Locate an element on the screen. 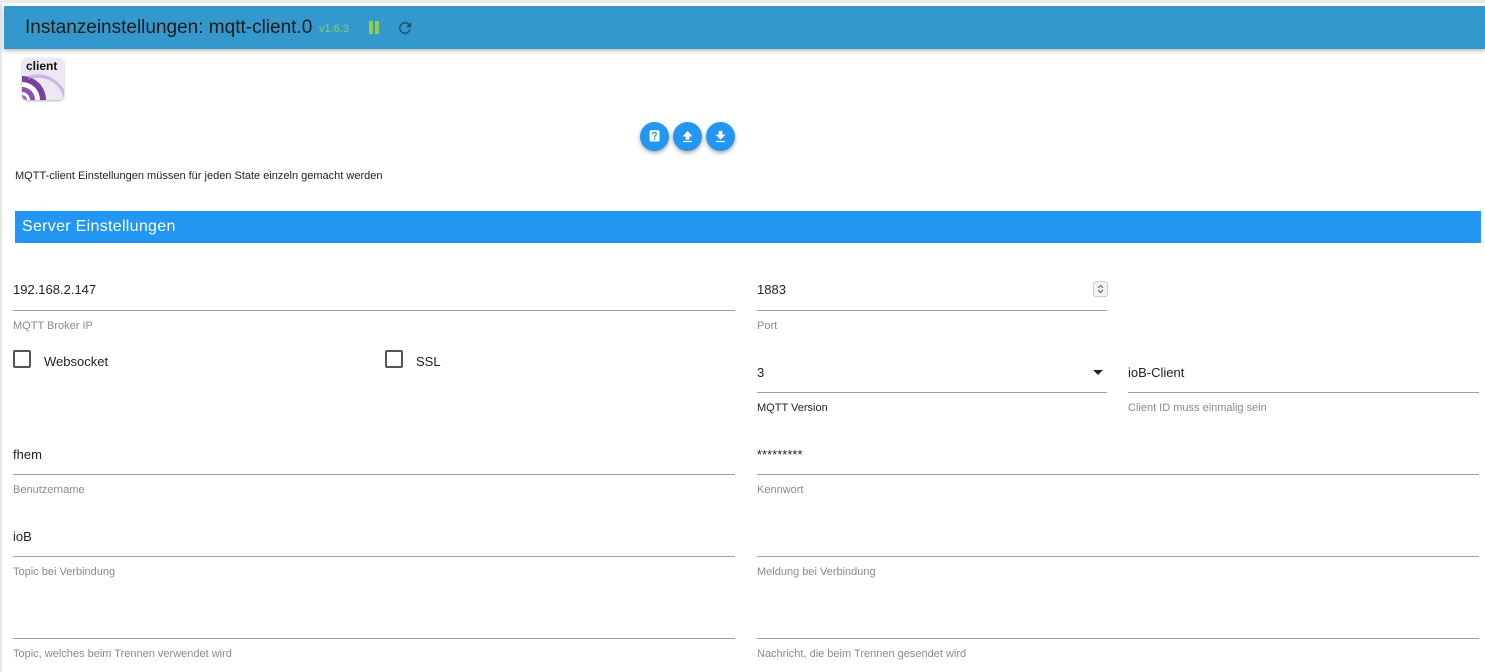  version-badge: v1.6.3 is located at coordinates (334, 29).